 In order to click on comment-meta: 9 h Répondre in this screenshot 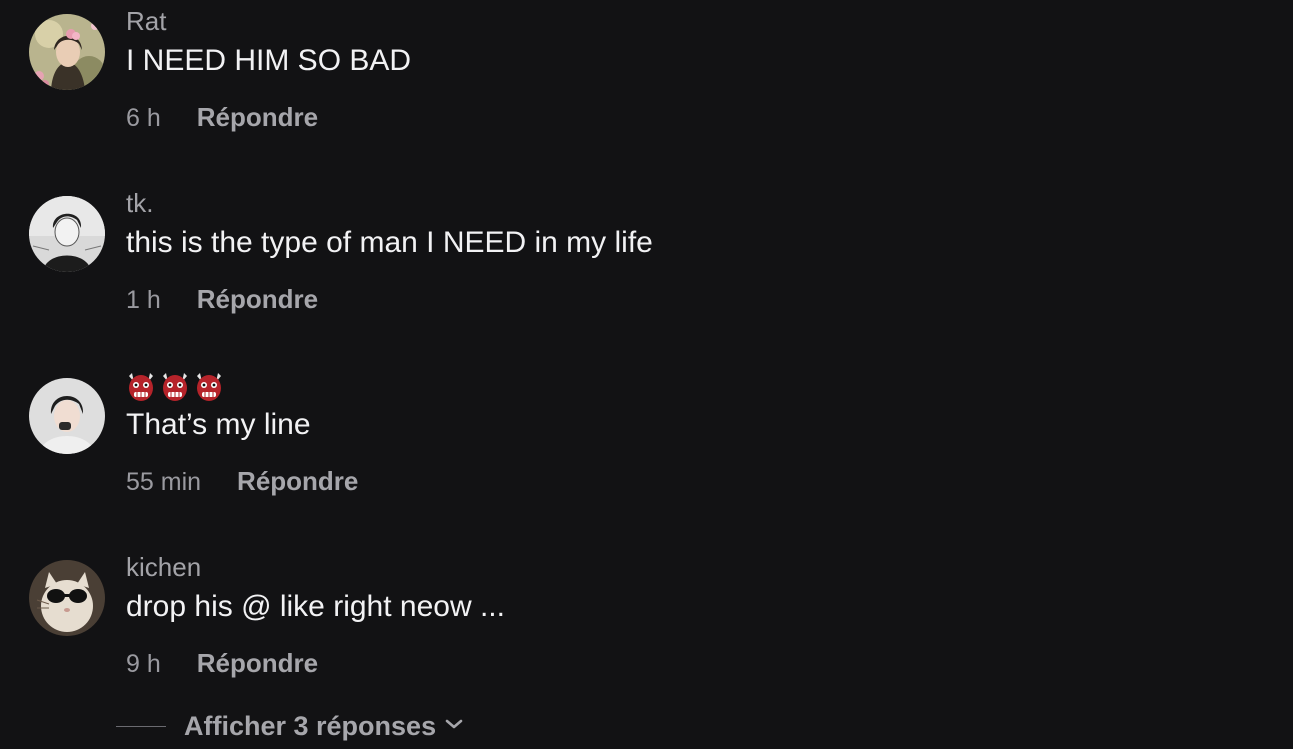, I will do `click(222, 663)`.